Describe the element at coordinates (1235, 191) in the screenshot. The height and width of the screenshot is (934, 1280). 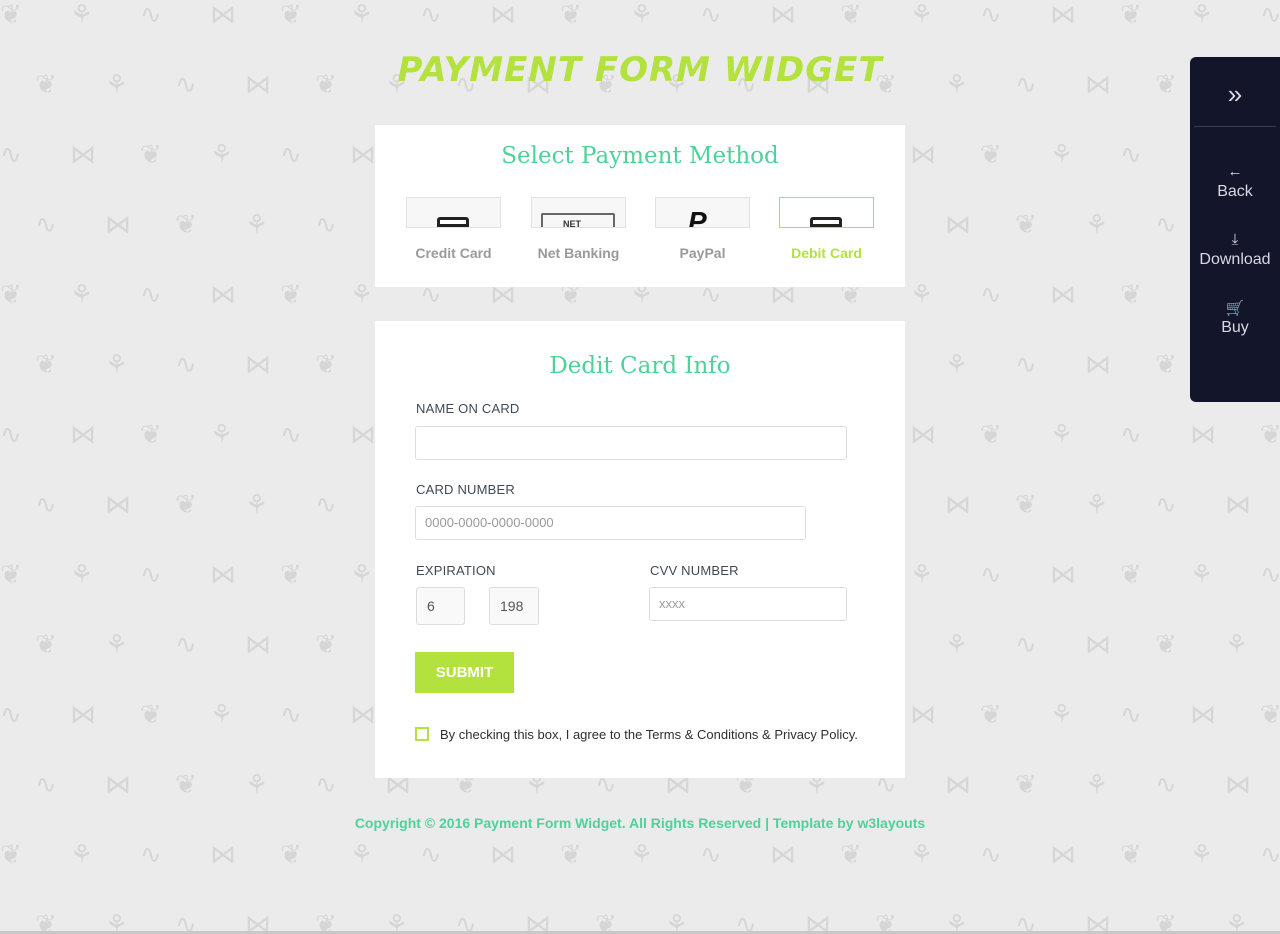
I see `side-back-label: Back` at that location.